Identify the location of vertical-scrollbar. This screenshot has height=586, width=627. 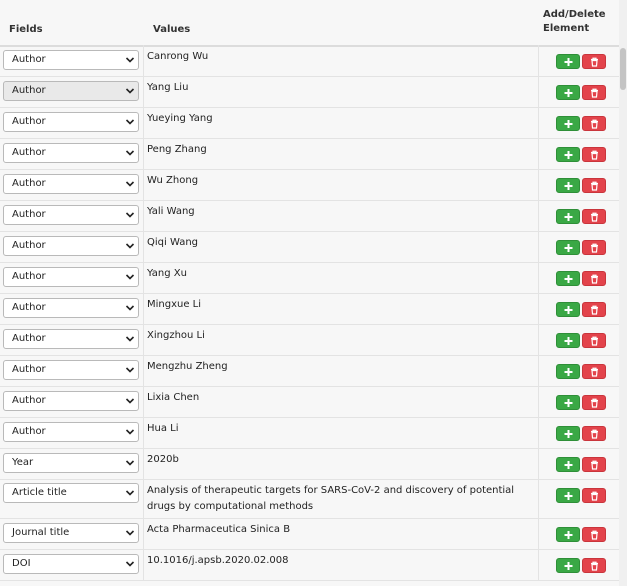
(623, 293).